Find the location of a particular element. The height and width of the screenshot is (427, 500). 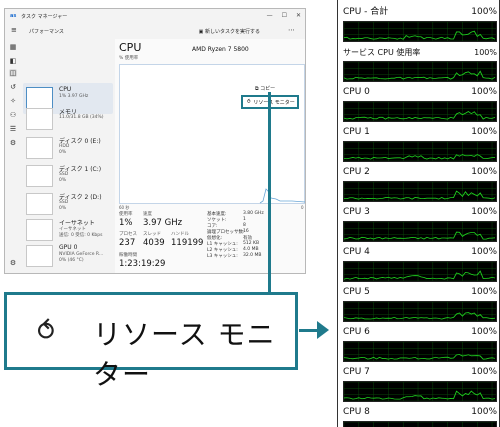

settings-icon: ⚙ is located at coordinates (13, 263).